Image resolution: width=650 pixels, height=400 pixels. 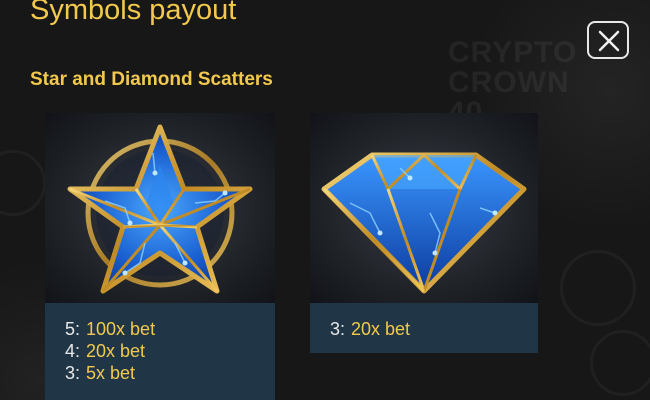 What do you see at coordinates (73, 329) in the screenshot?
I see `symbol-count: 5:` at bounding box center [73, 329].